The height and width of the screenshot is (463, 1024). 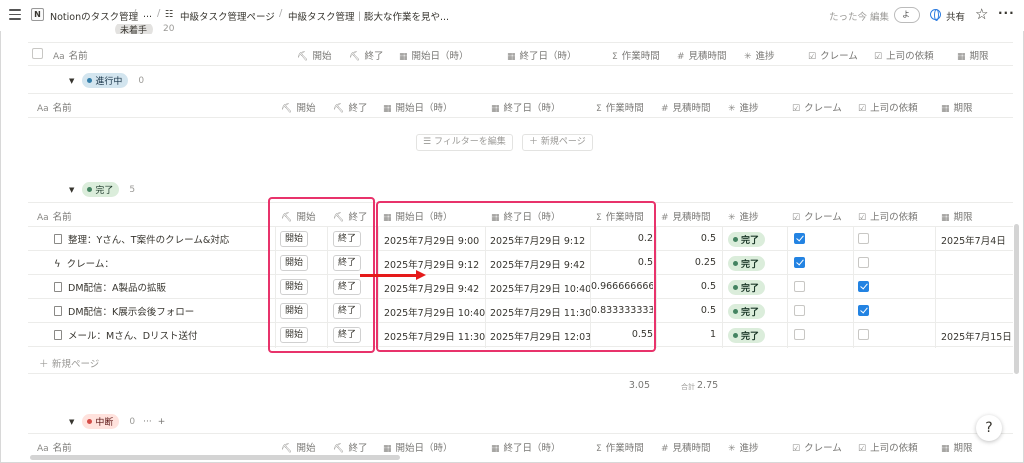 I want to click on row-name: DM配信：A製品の拡販, so click(x=161, y=287).